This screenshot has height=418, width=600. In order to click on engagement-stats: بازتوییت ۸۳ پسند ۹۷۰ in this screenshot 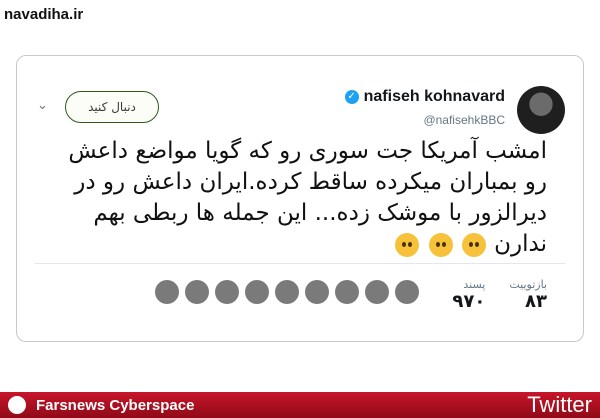, I will do `click(499, 295)`.